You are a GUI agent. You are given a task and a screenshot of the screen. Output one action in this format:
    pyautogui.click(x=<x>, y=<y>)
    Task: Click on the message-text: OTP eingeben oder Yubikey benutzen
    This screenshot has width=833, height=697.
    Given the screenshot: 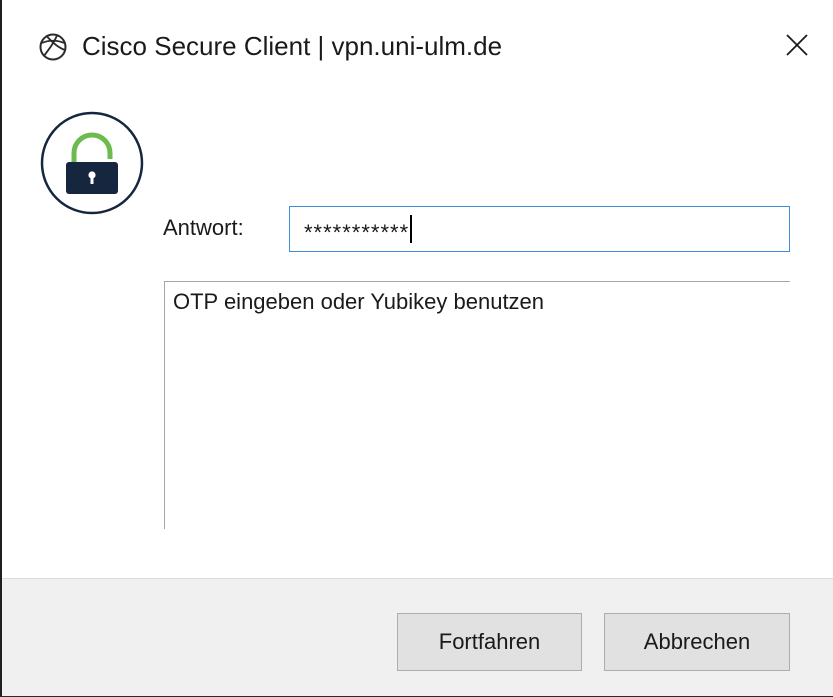 What is the action you would take?
    pyautogui.click(x=359, y=301)
    